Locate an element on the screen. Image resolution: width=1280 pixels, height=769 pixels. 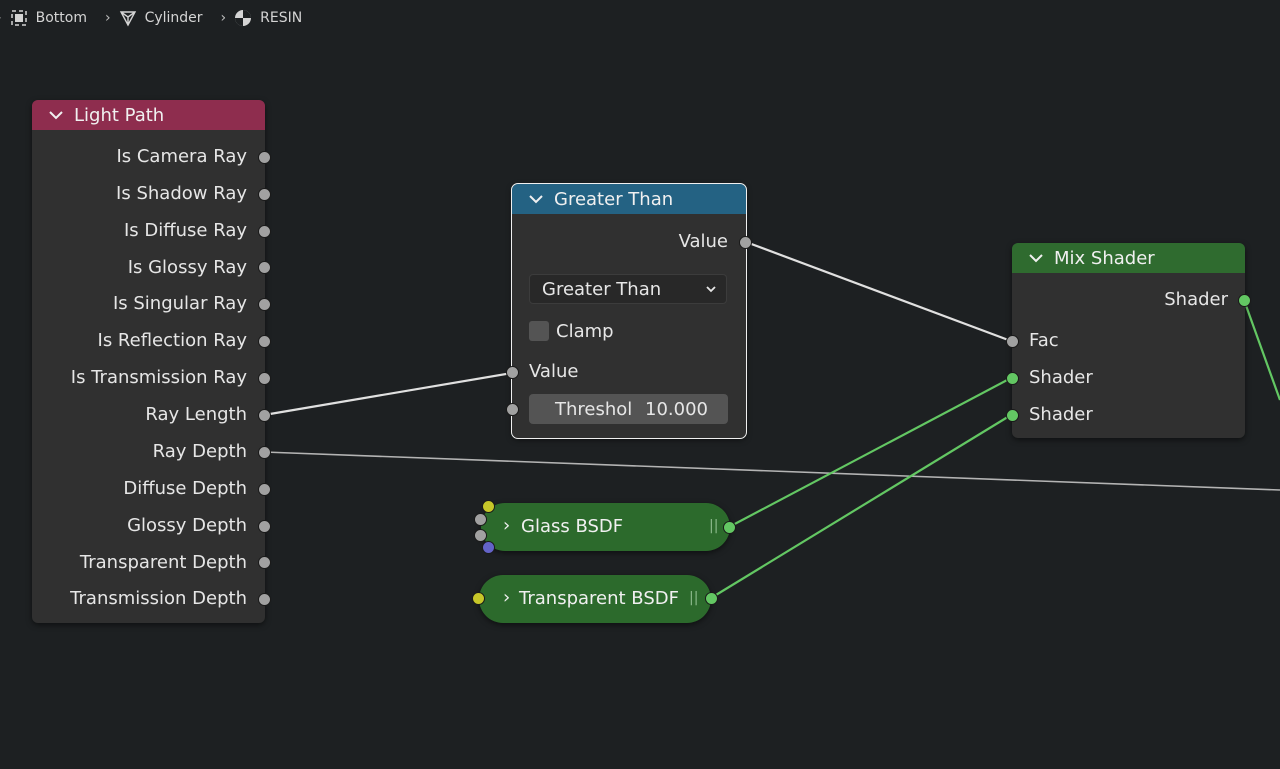
link-raydepth-offscreen is located at coordinates (771, 471).